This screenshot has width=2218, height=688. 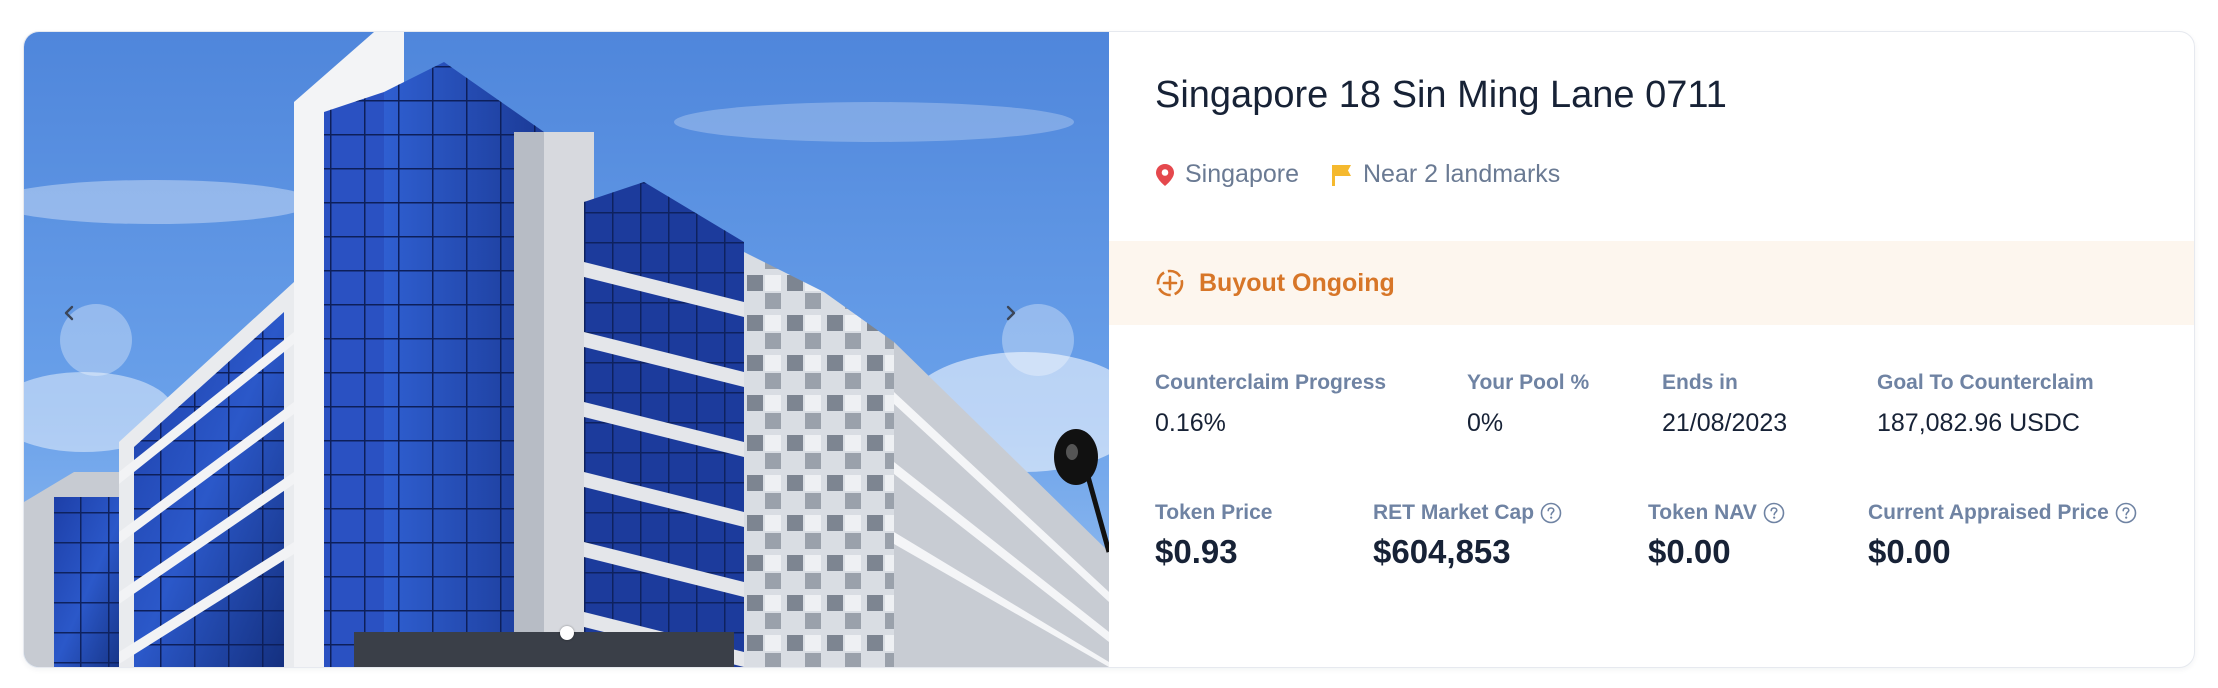 I want to click on stat-label: Token NAV, so click(x=1702, y=512).